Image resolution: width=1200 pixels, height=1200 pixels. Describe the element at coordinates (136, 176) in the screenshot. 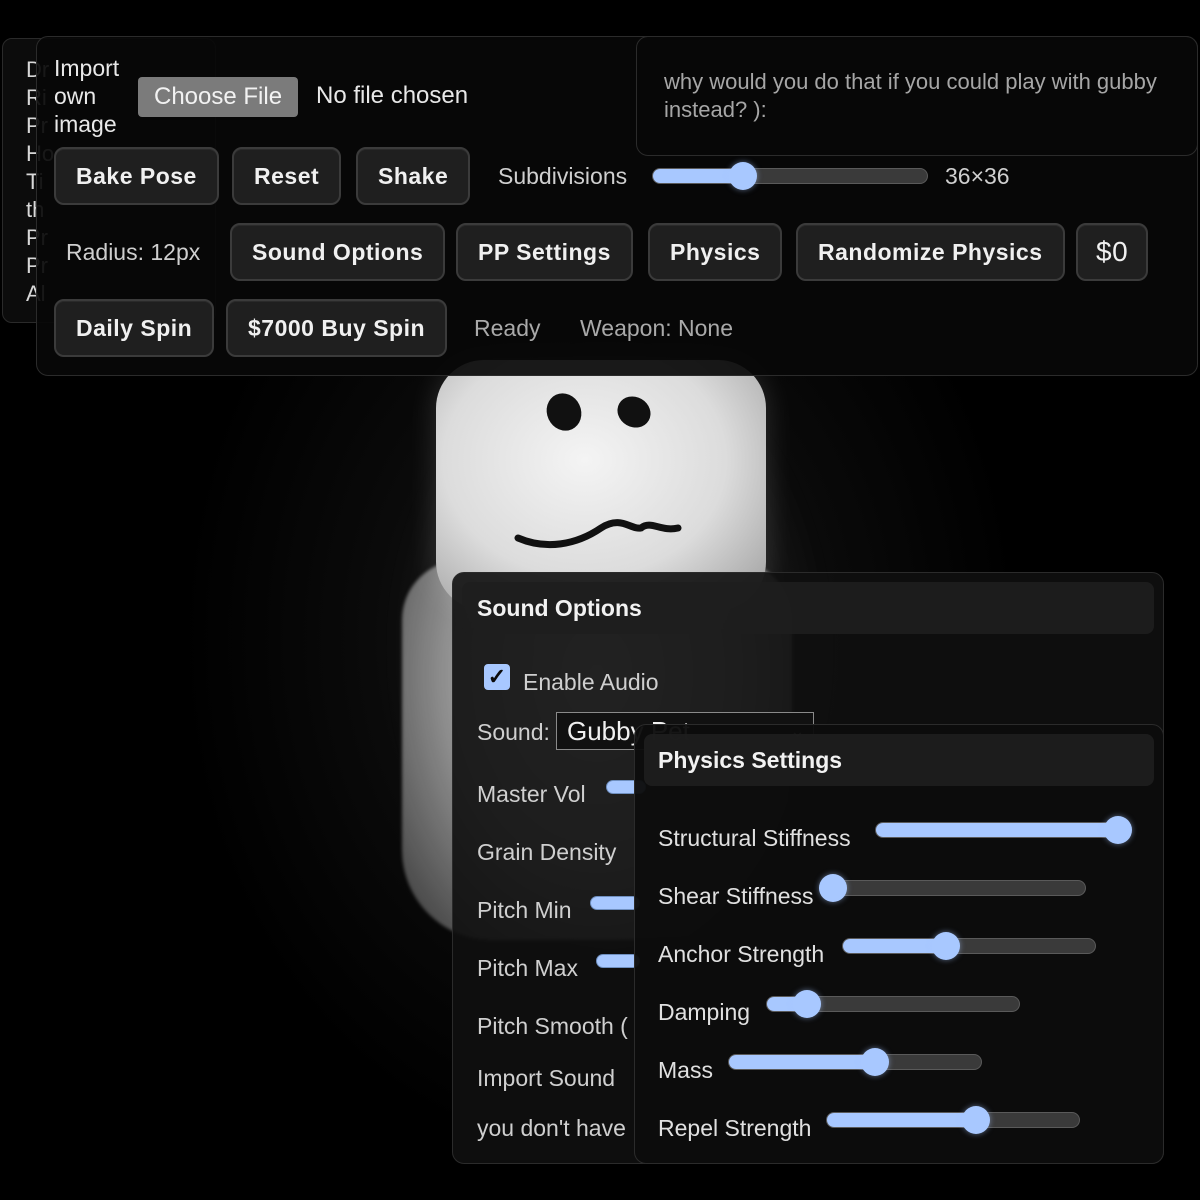

I see `bake-pose-button: Bake Pose` at that location.